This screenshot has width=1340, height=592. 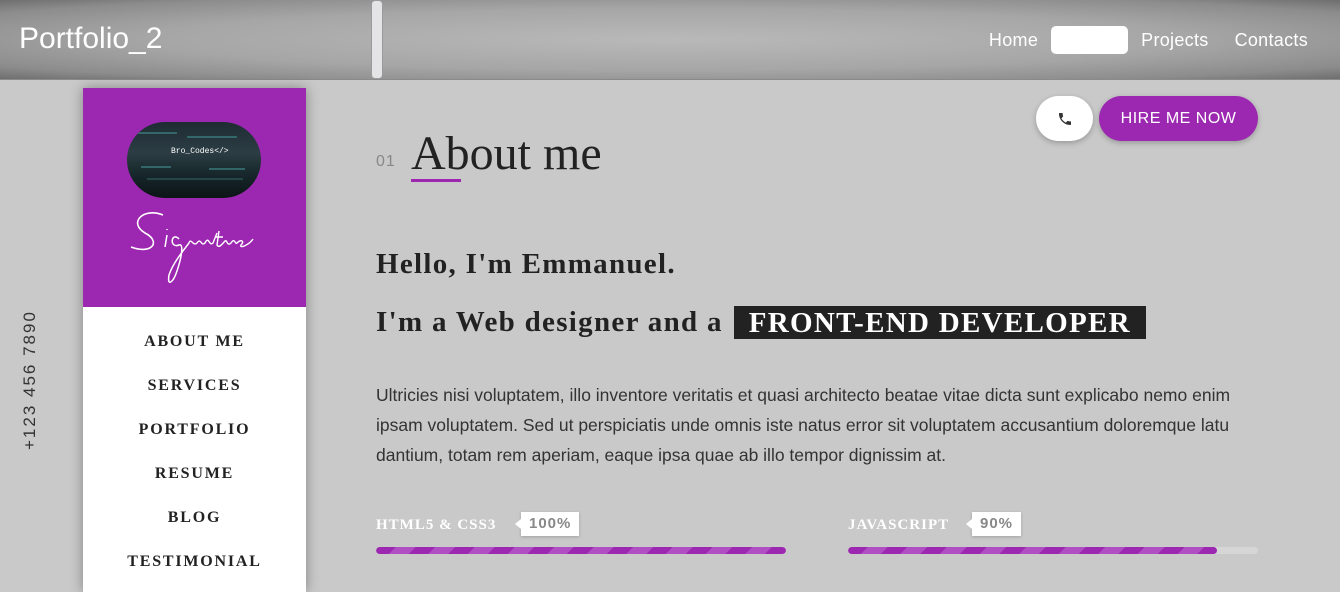 What do you see at coordinates (1135, 40) in the screenshot?
I see `main-nav: Home Projects Contacts` at bounding box center [1135, 40].